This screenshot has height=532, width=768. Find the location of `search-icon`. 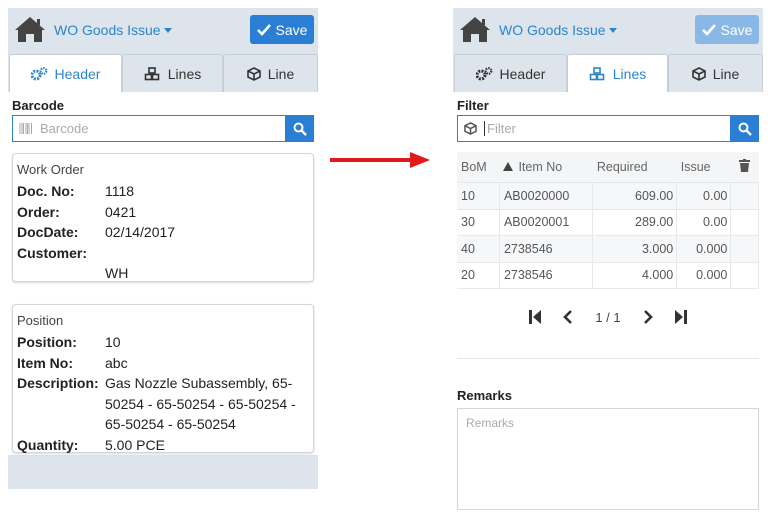

search-icon is located at coordinates (745, 129).